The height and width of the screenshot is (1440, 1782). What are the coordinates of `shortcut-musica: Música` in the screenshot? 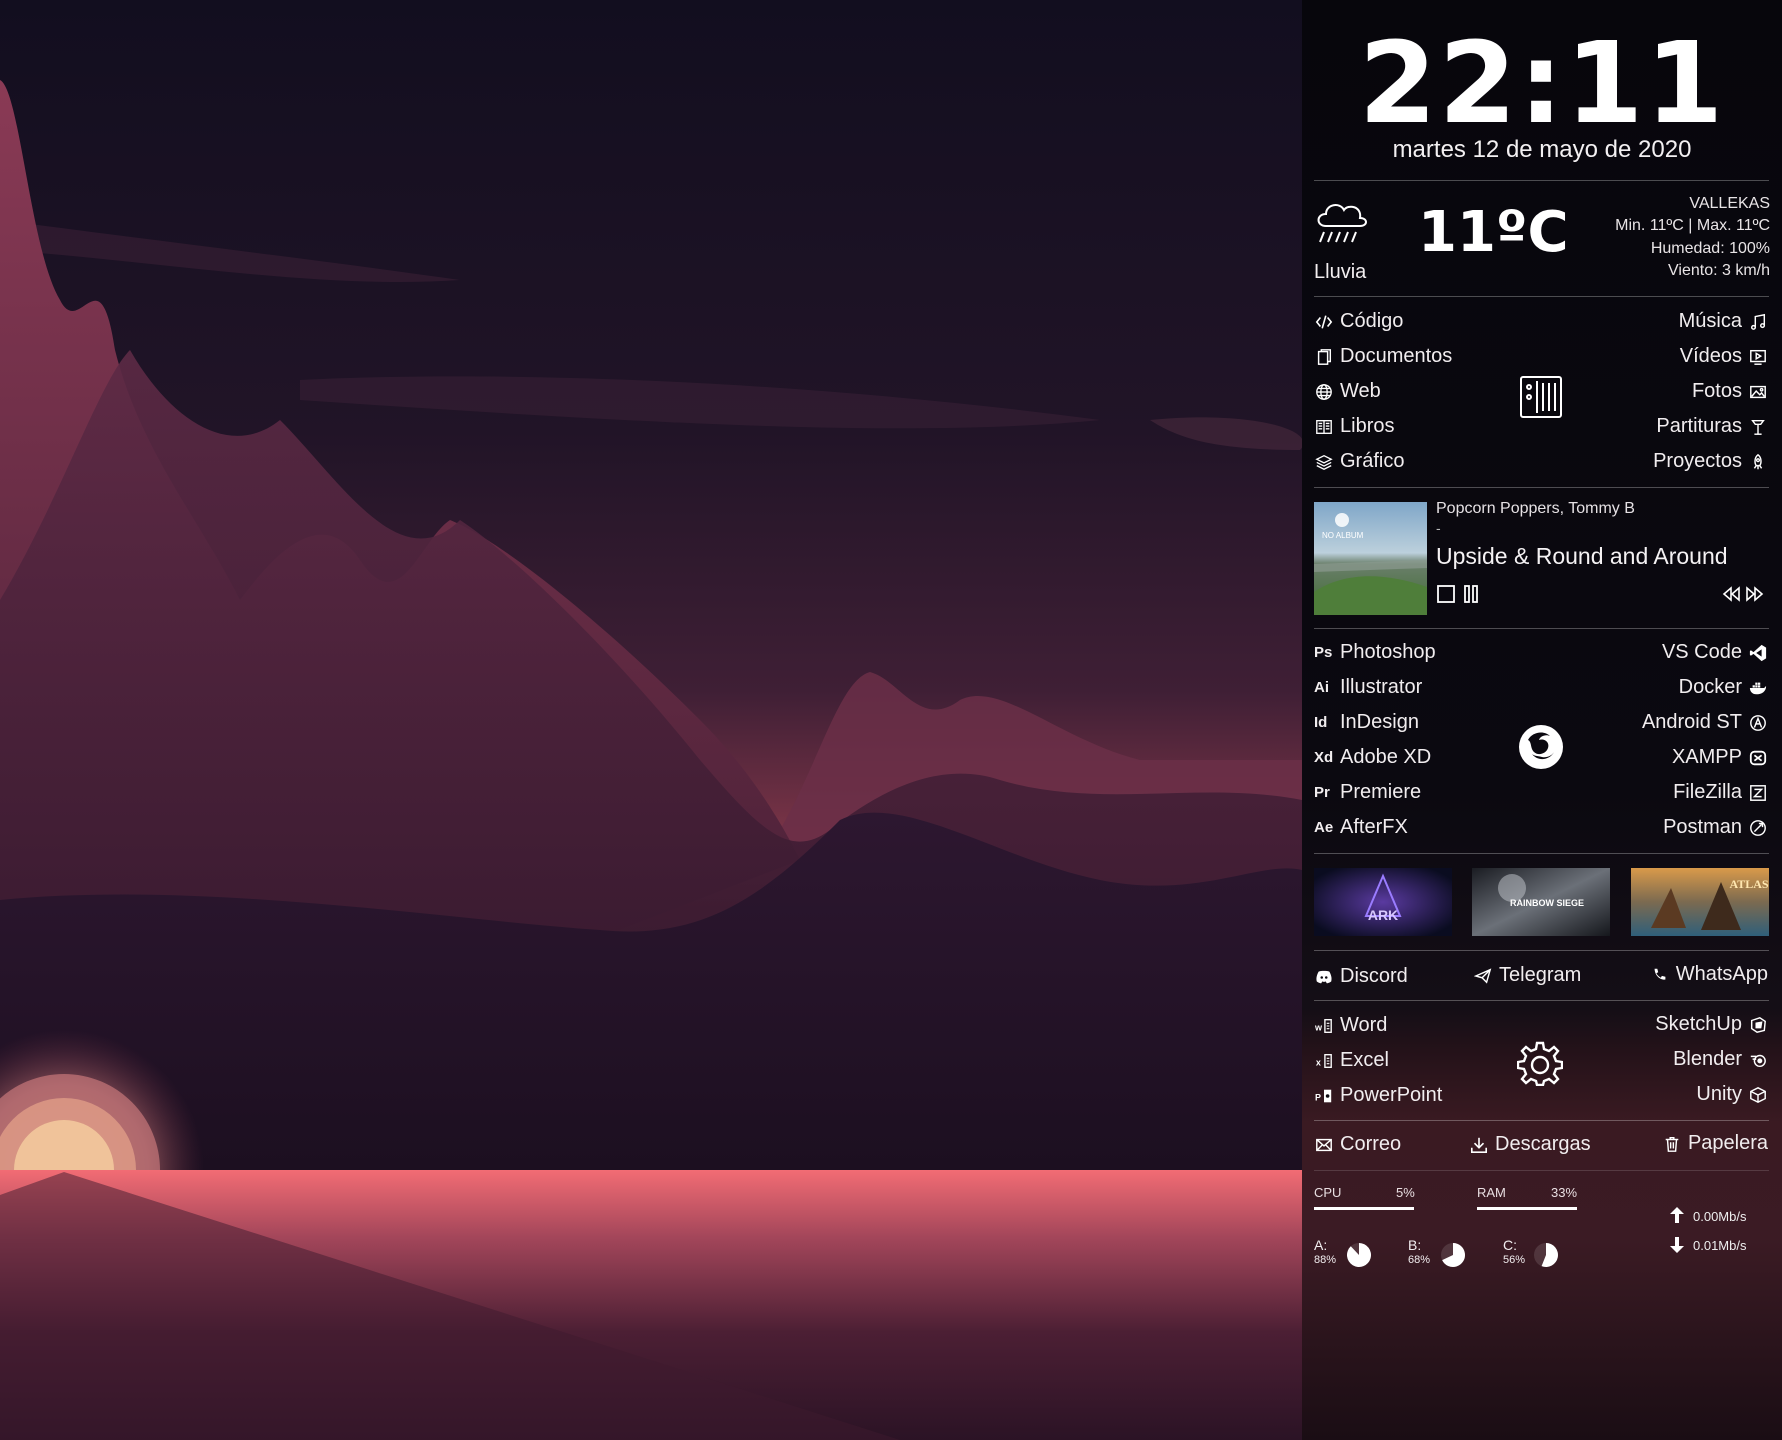 It's located at (1723, 321).